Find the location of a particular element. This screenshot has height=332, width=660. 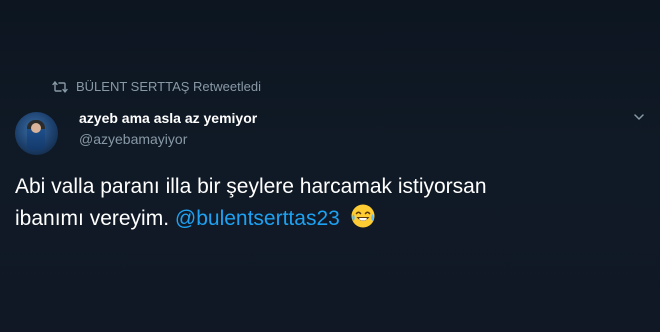

author-info: azyeb ama asla az yemiyor @azyebamayiyor is located at coordinates (168, 129).